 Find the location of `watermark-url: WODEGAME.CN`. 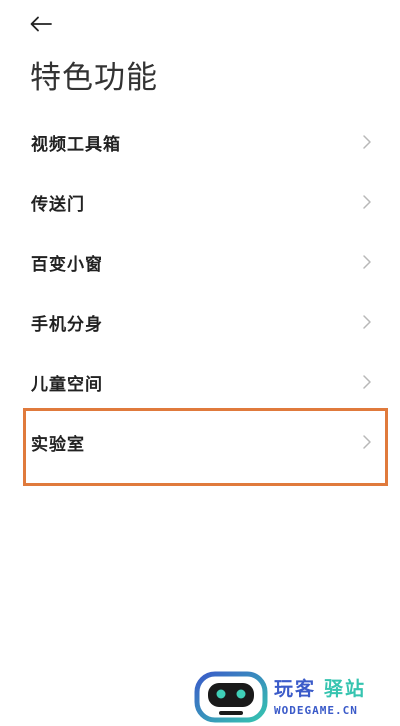

watermark-url: WODEGAME.CN is located at coordinates (316, 710).